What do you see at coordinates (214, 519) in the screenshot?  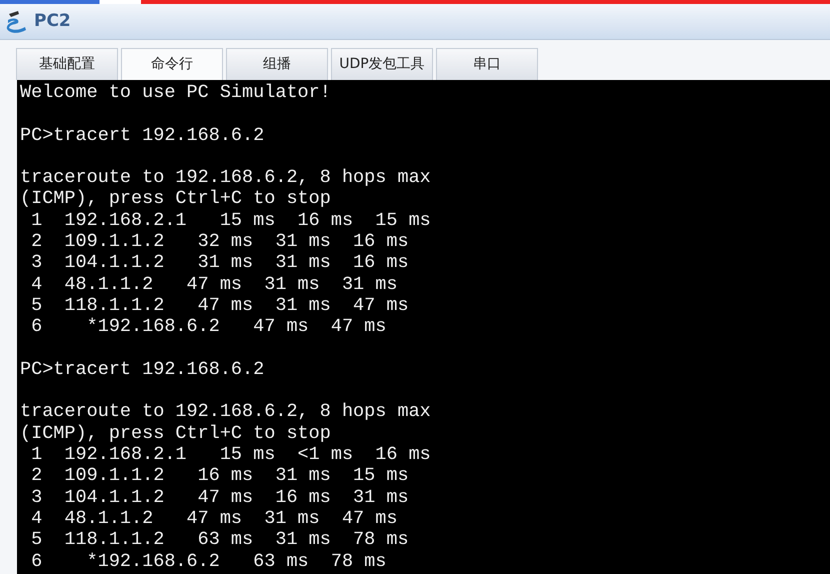 I see `terminal-line: 4 48.1.1.2 47 ms 31 ms 47 ms` at bounding box center [214, 519].